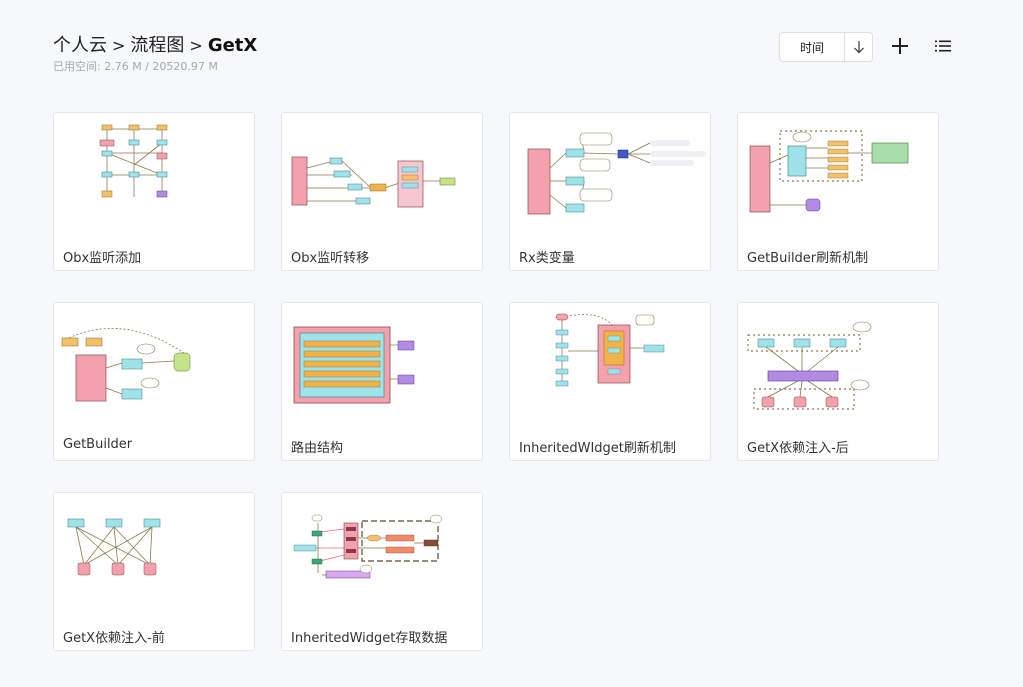  What do you see at coordinates (317, 448) in the screenshot?
I see `file-title: 路由结构` at bounding box center [317, 448].